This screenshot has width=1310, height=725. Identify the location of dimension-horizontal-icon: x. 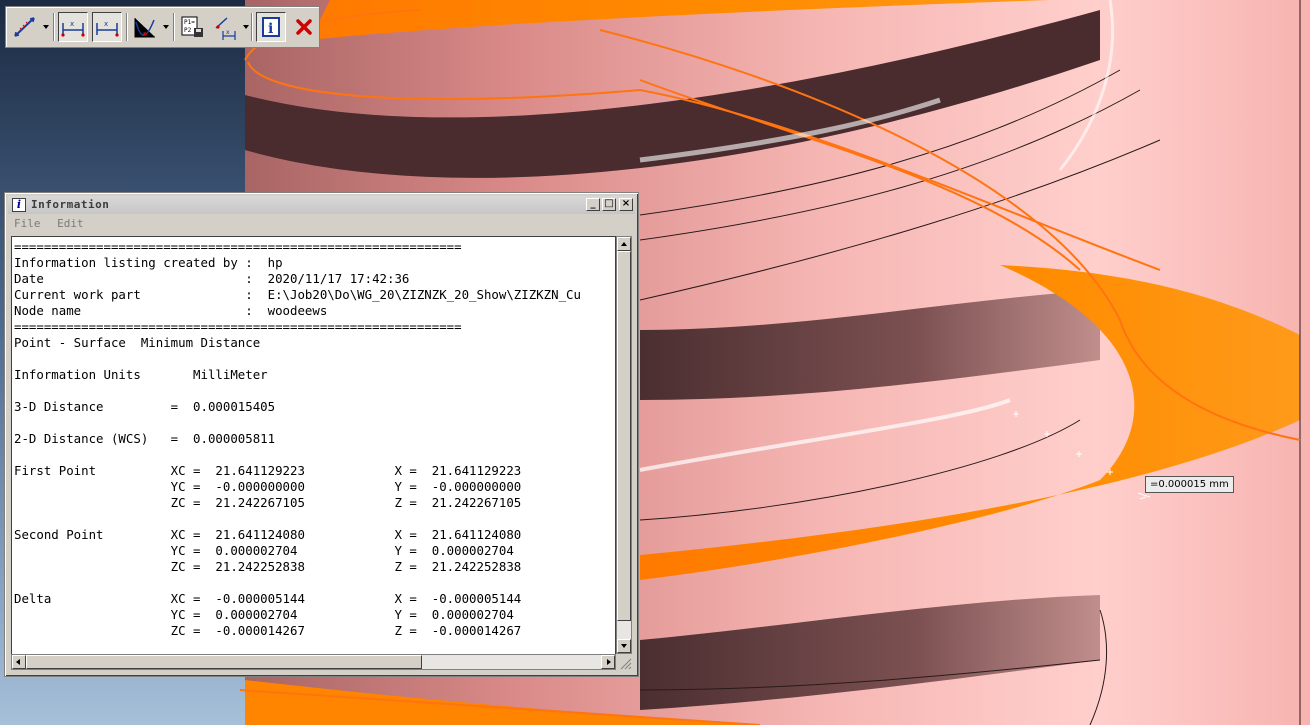
(73, 27).